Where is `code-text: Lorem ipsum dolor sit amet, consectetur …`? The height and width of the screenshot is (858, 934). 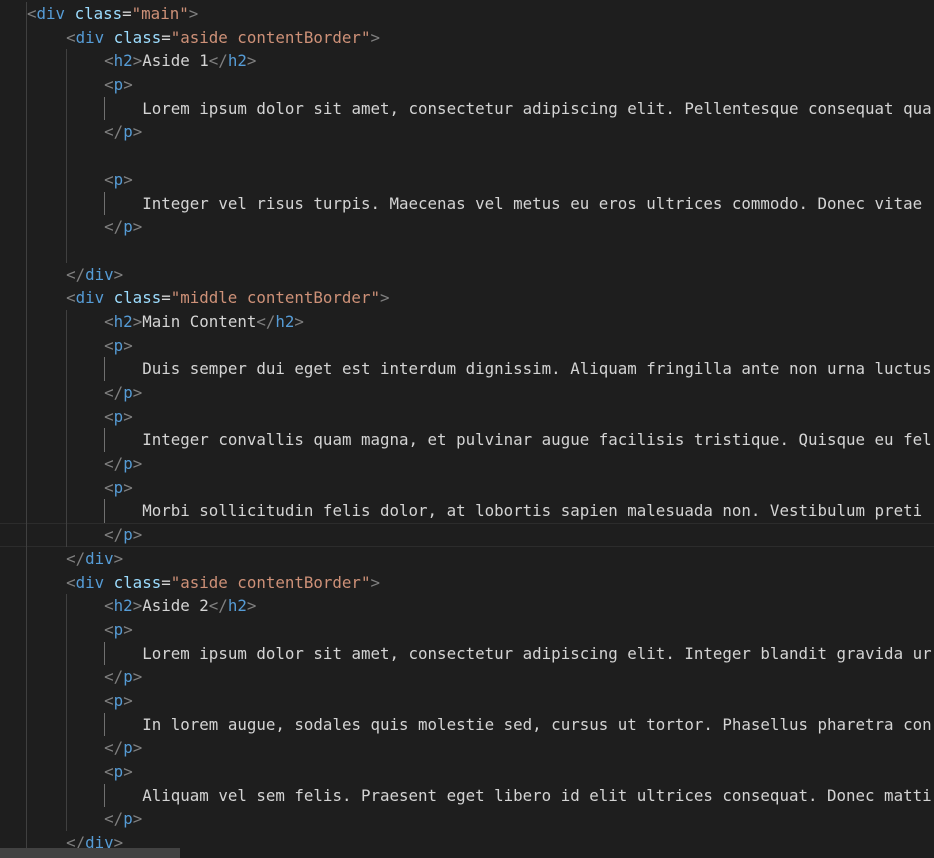 code-text: Lorem ipsum dolor sit amet, consectetur … is located at coordinates (536, 654).